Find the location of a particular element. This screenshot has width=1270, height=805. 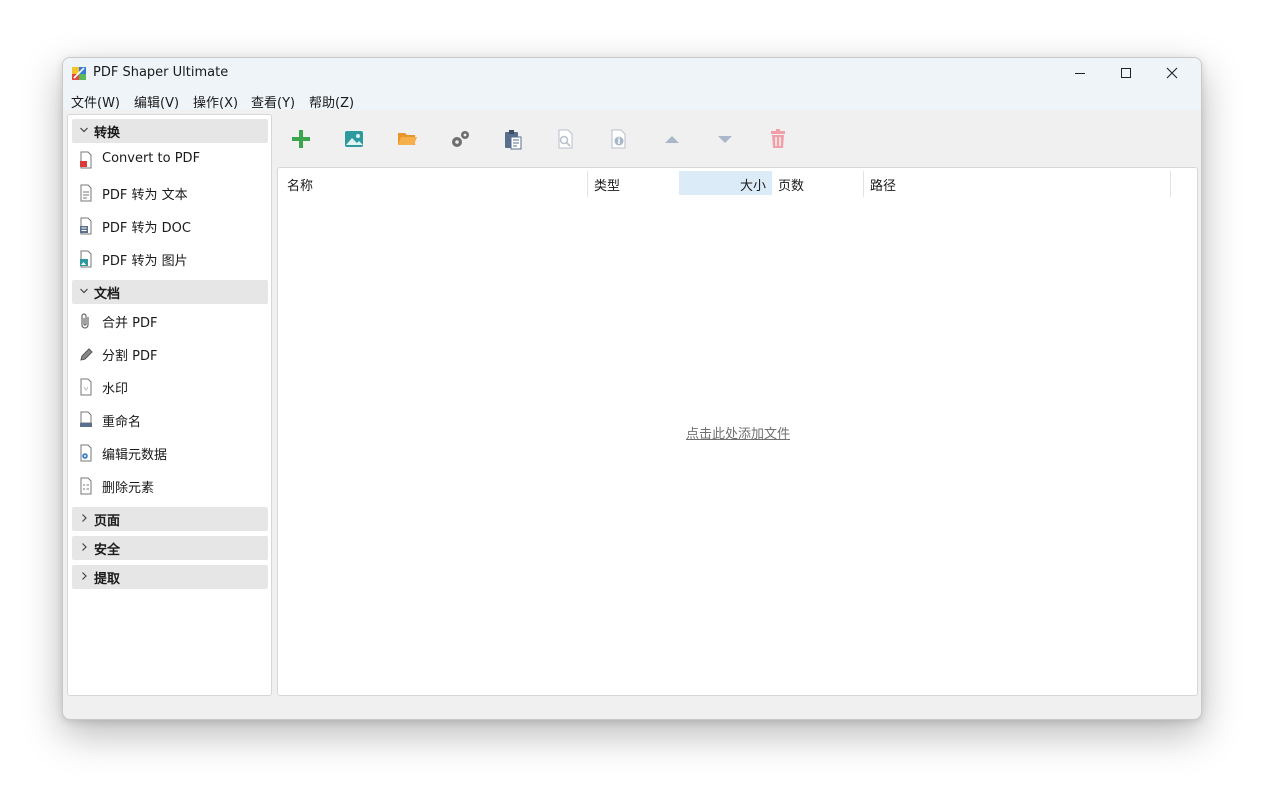

sidebar-item-label: PDF 转为 DOC is located at coordinates (146, 228).